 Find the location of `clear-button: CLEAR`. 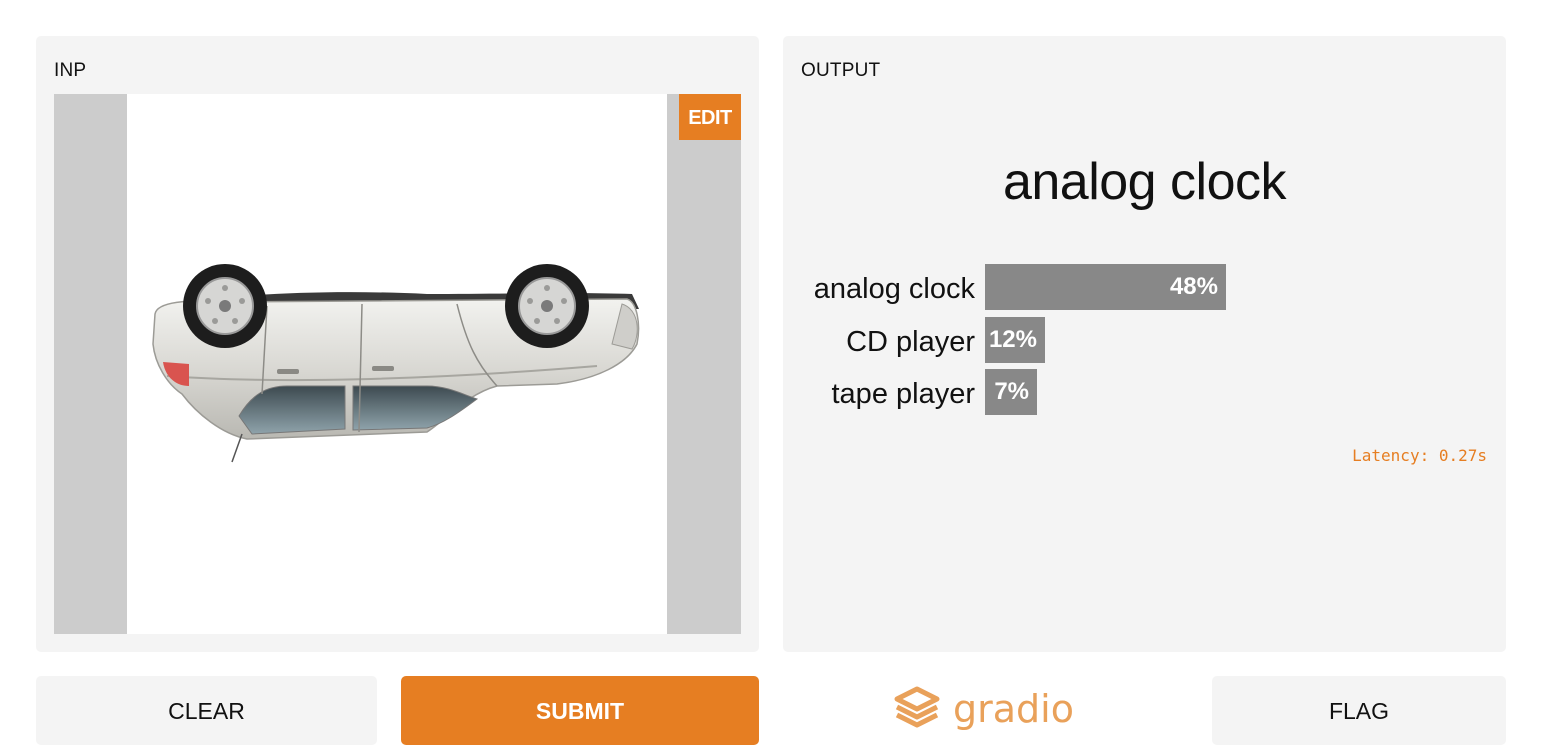

clear-button: CLEAR is located at coordinates (206, 710).